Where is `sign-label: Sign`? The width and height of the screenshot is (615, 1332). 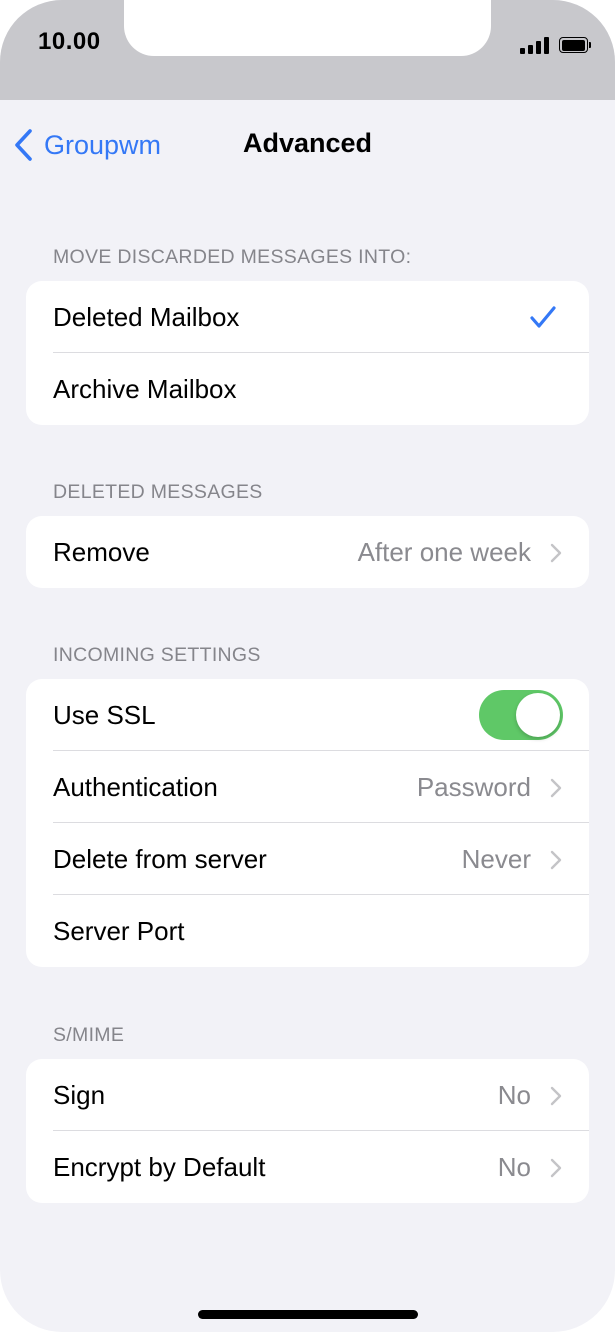
sign-label: Sign is located at coordinates (79, 1094).